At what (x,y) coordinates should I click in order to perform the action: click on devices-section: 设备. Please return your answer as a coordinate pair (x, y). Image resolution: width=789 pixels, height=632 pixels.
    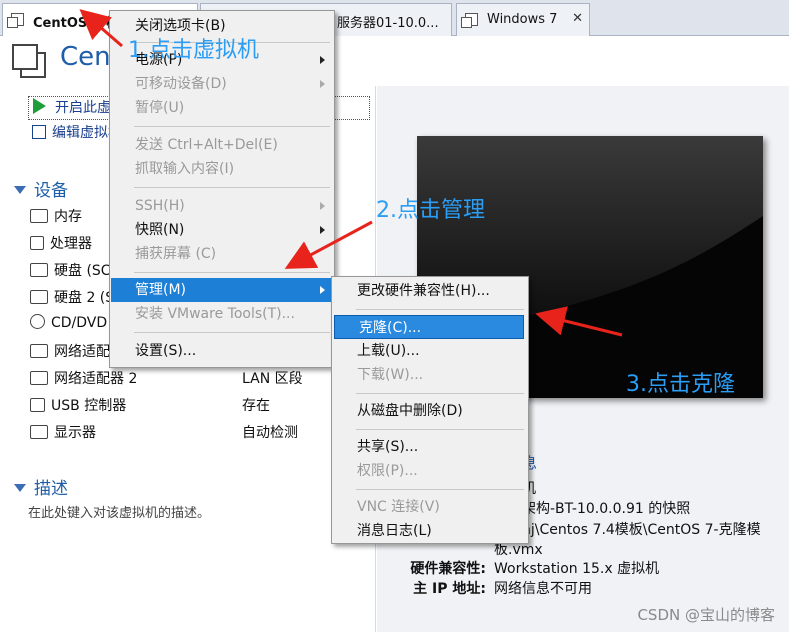
    Looking at the image, I should click on (41, 188).